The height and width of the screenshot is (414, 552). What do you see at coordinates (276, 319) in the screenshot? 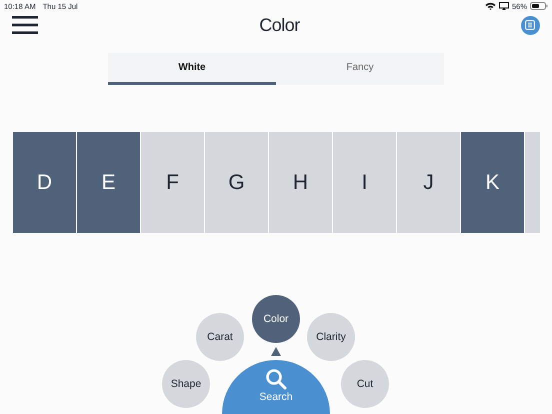
I see `filter-bubble: Color` at bounding box center [276, 319].